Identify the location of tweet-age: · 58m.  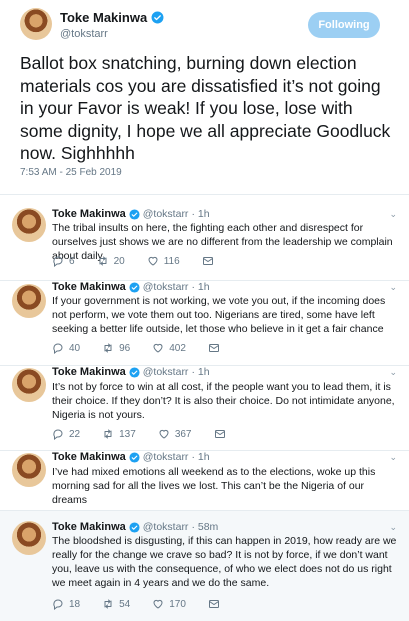
(204, 527).